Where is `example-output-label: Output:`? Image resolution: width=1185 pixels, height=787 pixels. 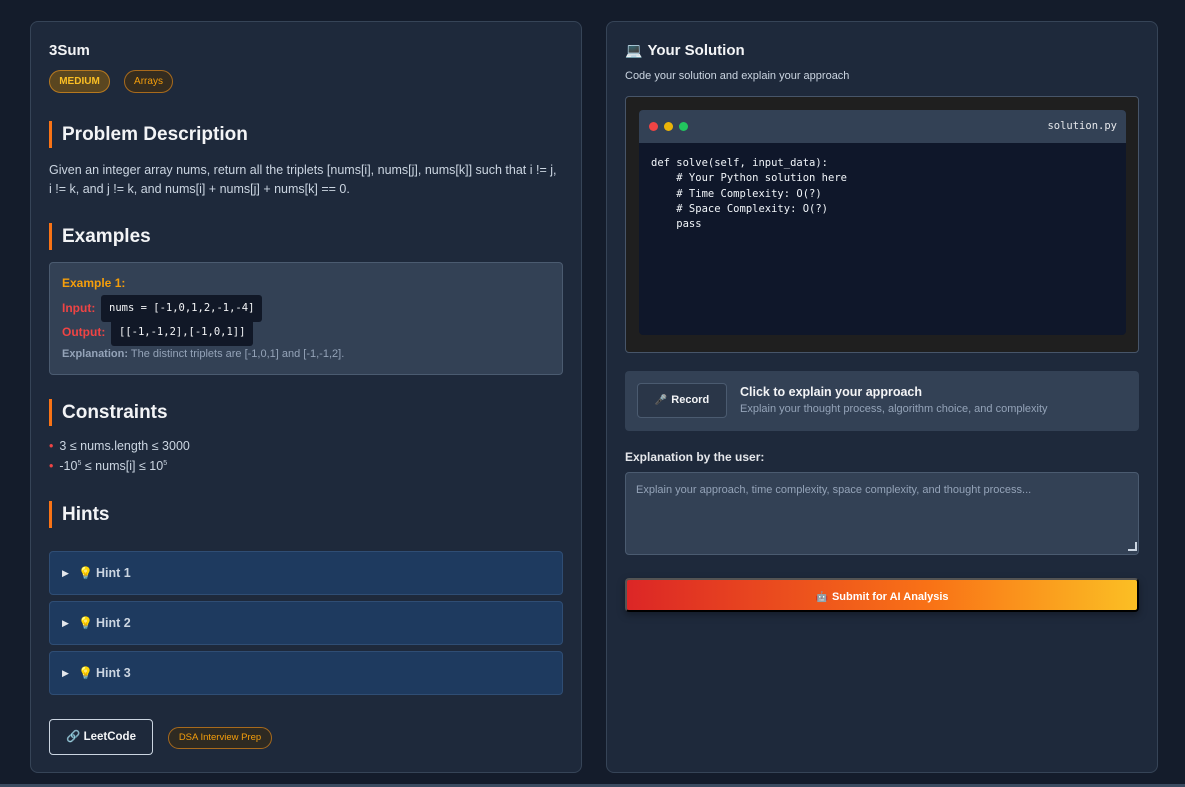
example-output-label: Output: is located at coordinates (84, 332).